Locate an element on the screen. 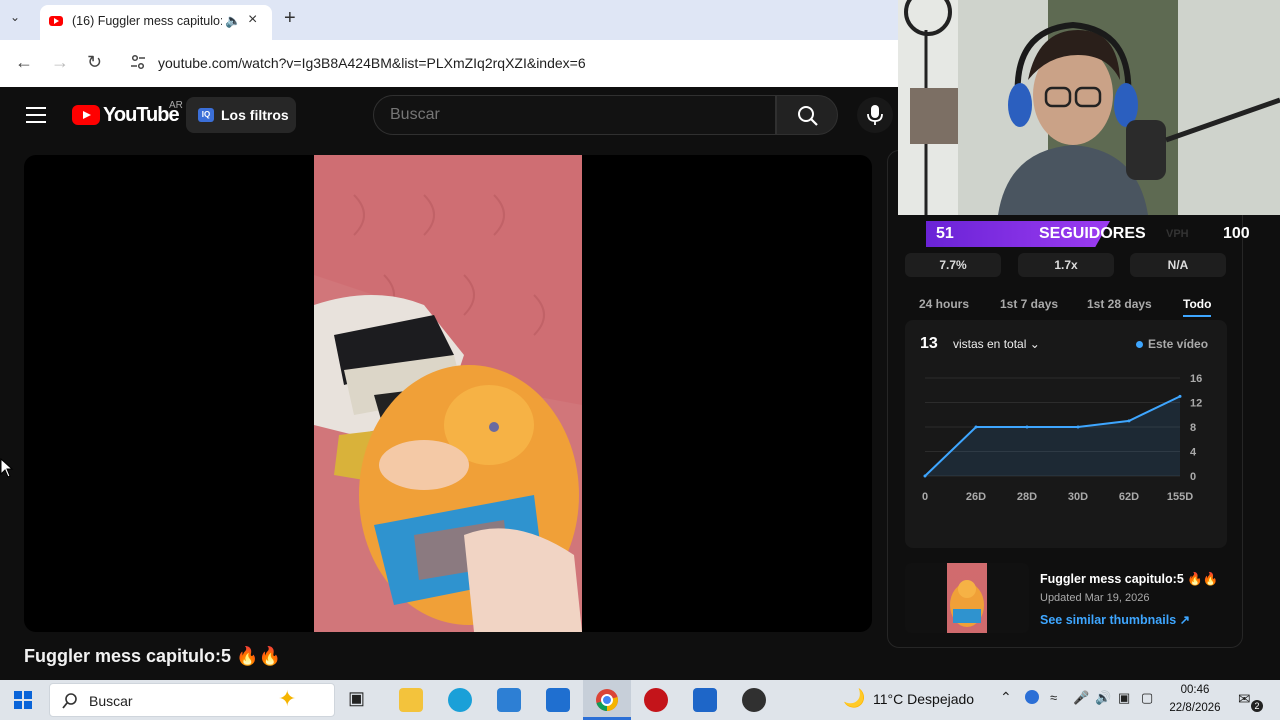 This screenshot has height=720, width=1280. shield-app-icon is located at coordinates (705, 700).